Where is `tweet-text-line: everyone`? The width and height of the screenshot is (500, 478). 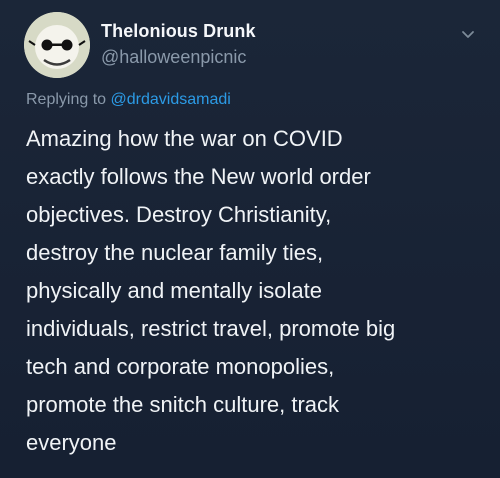 tweet-text-line: everyone is located at coordinates (71, 442).